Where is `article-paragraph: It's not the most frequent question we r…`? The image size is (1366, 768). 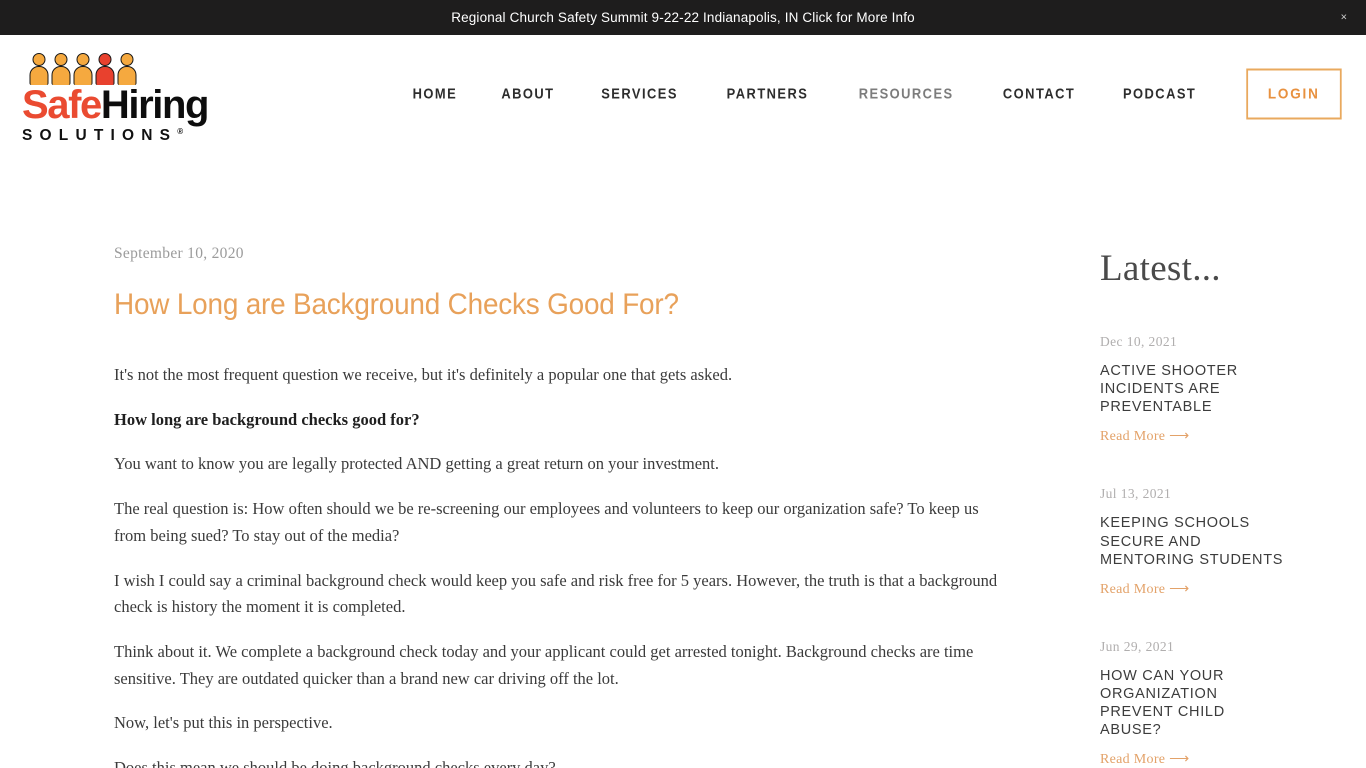 article-paragraph: It's not the most frequent question we r… is located at coordinates (423, 374).